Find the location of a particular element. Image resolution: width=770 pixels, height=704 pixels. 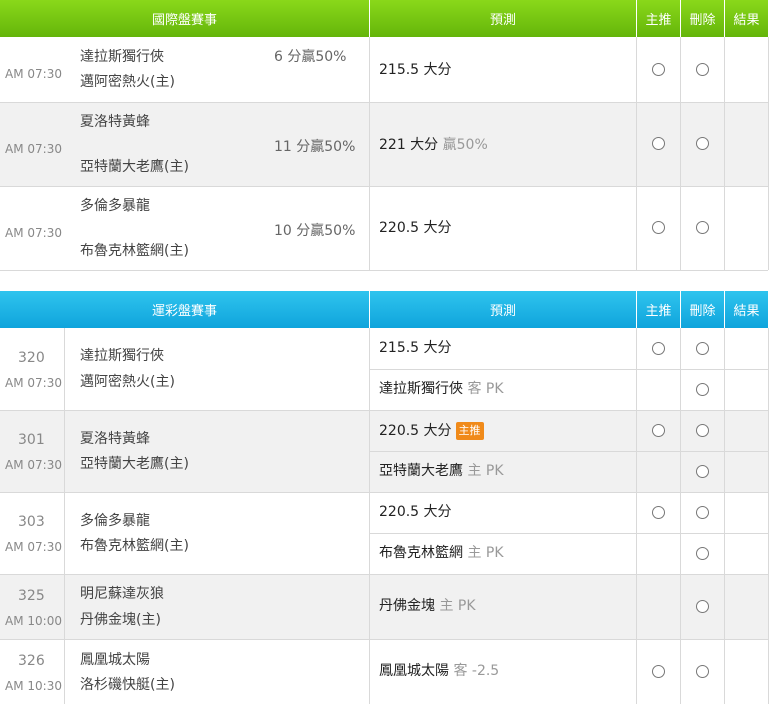

home-team: 丹佛金塊(主) is located at coordinates (120, 620).